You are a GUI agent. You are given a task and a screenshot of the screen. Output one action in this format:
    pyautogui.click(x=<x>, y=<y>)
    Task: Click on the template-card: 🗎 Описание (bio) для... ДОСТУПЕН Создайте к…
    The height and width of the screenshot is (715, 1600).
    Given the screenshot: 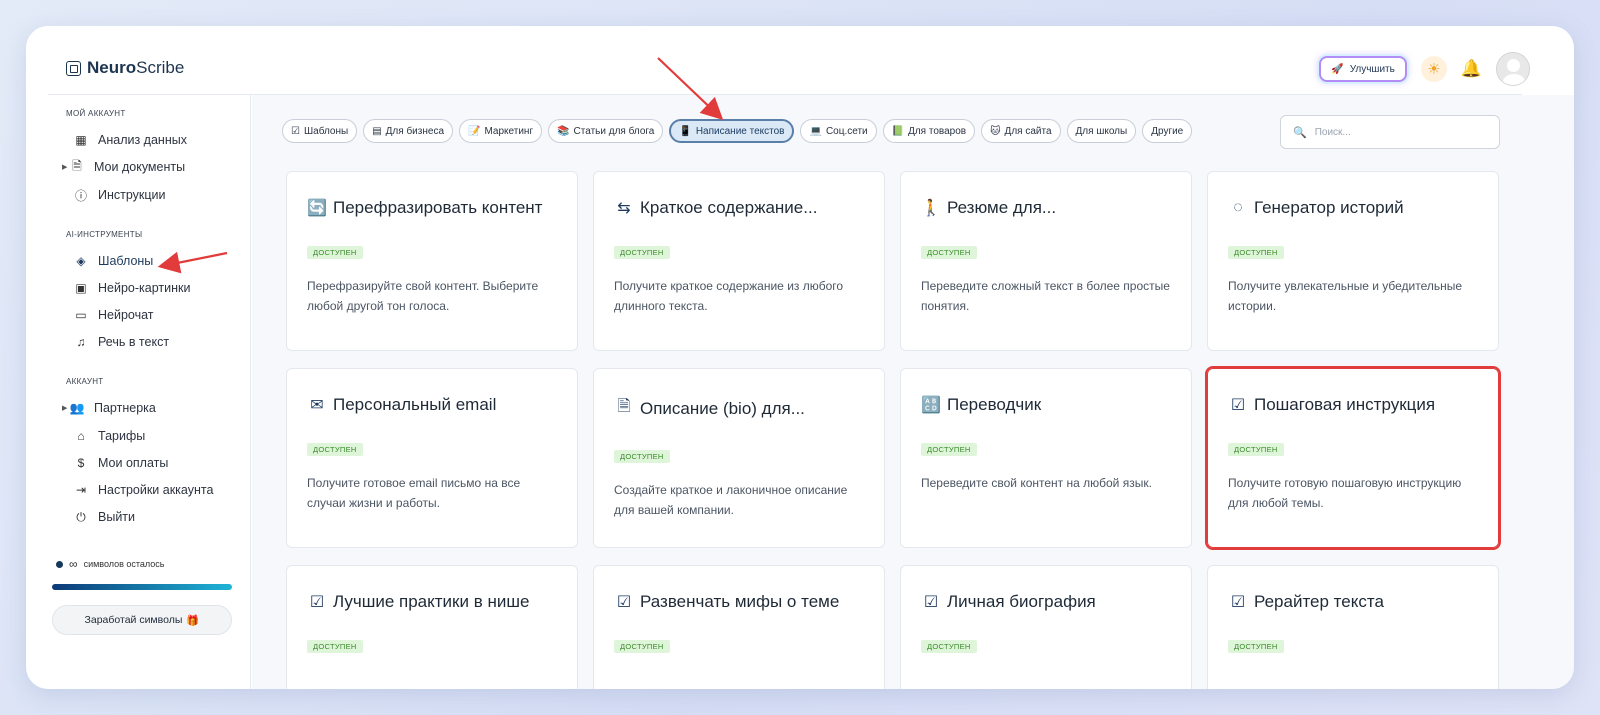 What is the action you would take?
    pyautogui.click(x=739, y=458)
    